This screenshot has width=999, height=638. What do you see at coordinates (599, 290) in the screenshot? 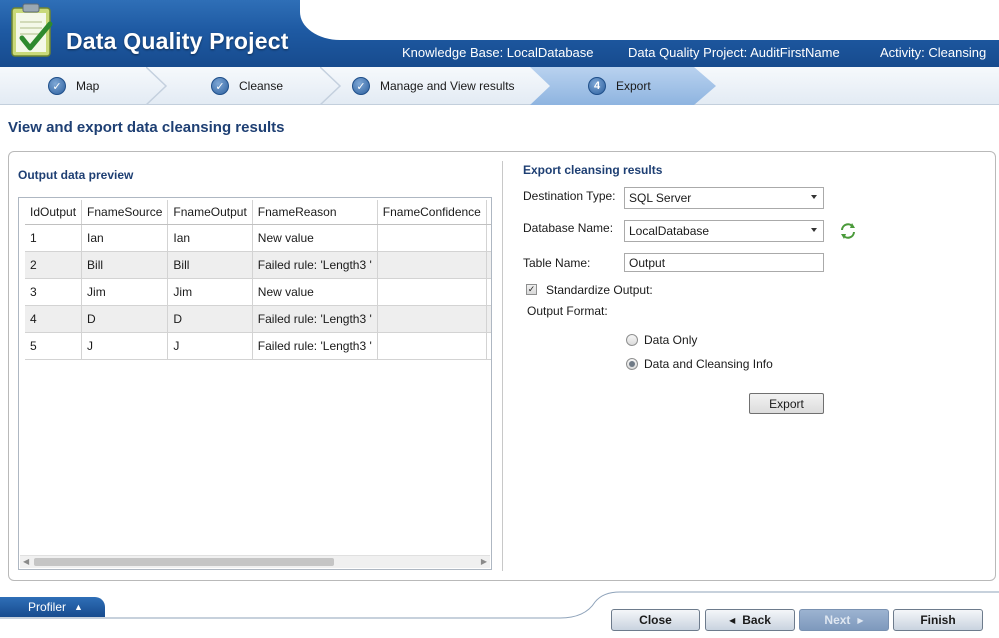
I see `standardize-output-label: Standardize Output:` at bounding box center [599, 290].